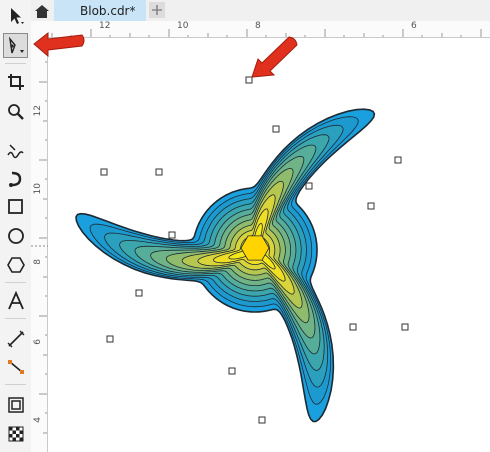 The height and width of the screenshot is (452, 490). What do you see at coordinates (15, 45) in the screenshot?
I see `shape-tool-icon` at bounding box center [15, 45].